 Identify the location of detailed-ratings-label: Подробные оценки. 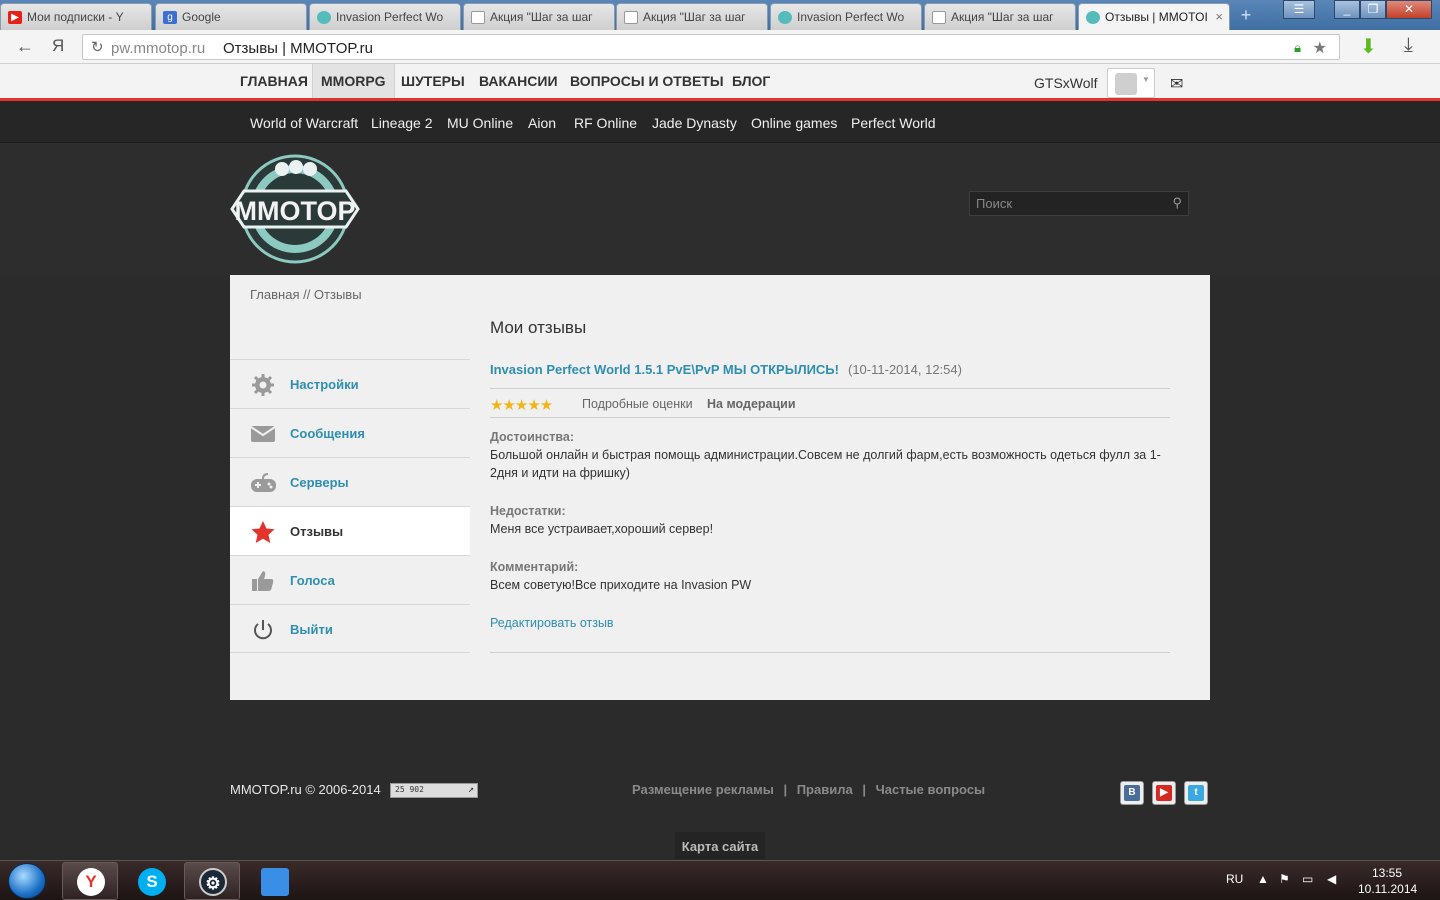
(637, 404).